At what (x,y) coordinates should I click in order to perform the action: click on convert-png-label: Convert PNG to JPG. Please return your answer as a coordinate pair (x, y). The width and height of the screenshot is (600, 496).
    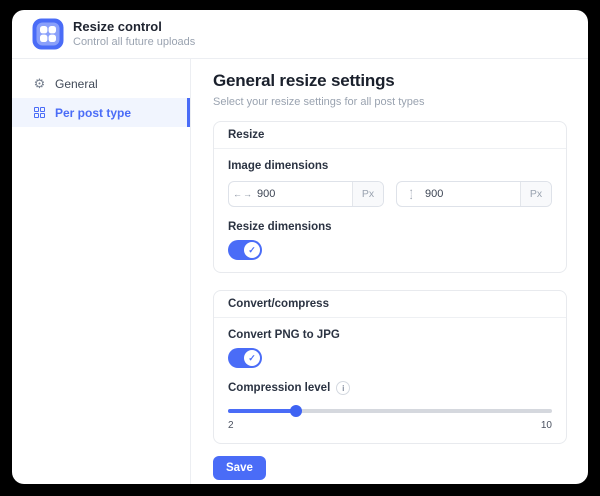
    Looking at the image, I should click on (284, 335).